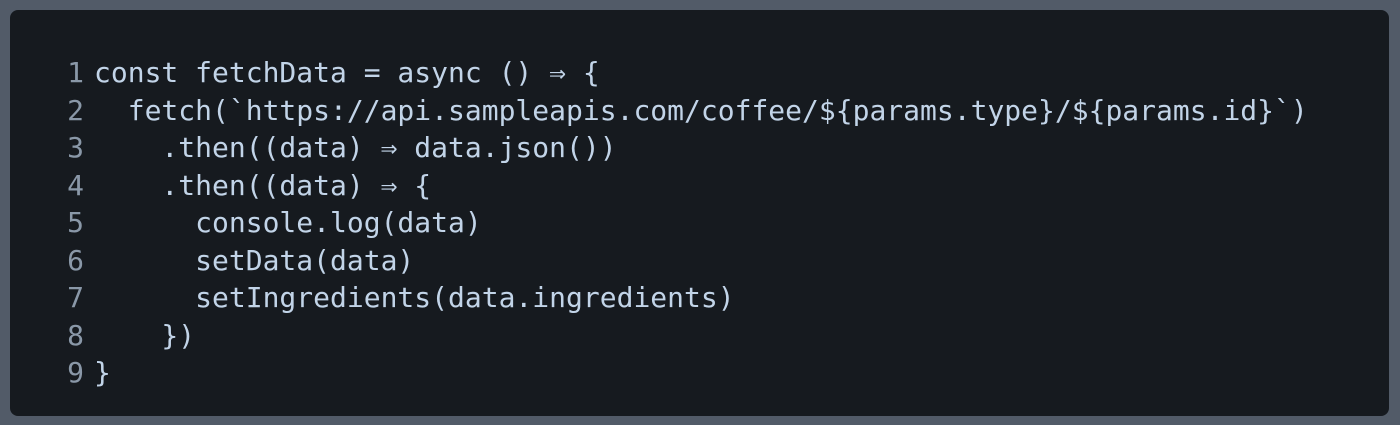 The height and width of the screenshot is (425, 1400). Describe the element at coordinates (288, 222) in the screenshot. I see `line-text: console.log(data)` at that location.